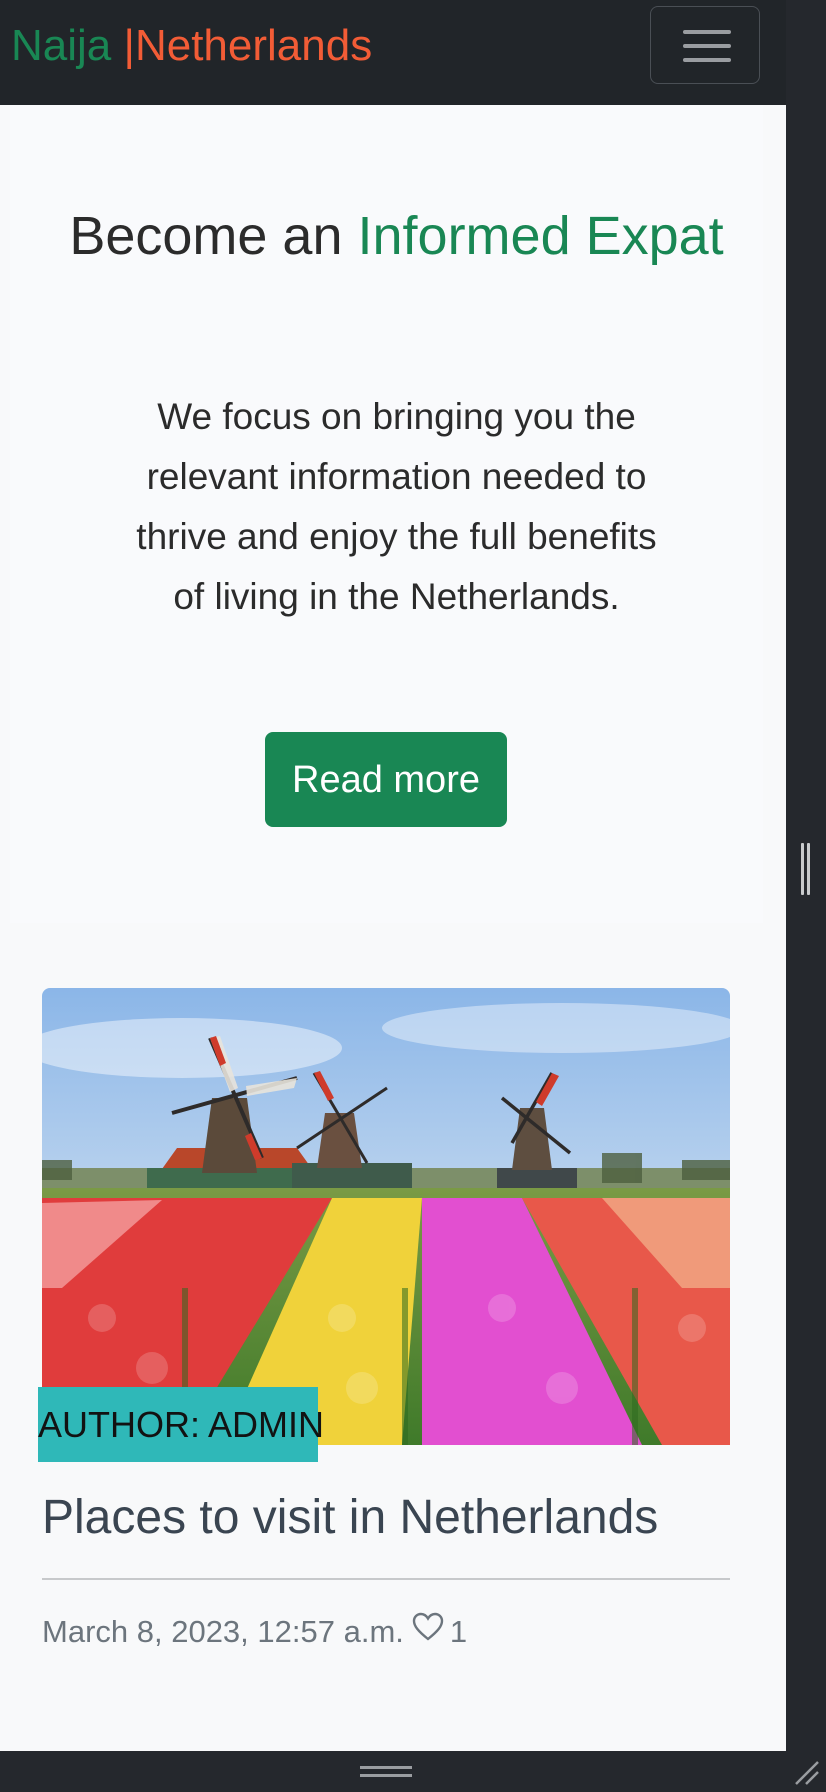 This screenshot has width=826, height=1792. Describe the element at coordinates (223, 1631) in the screenshot. I see `post-date: March 8, 2023, 12:57 a.m.` at that location.